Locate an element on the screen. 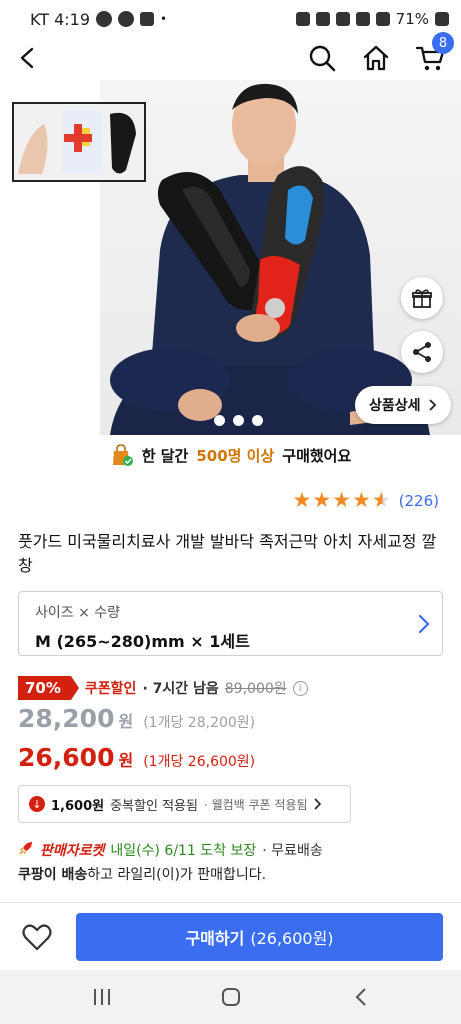 This screenshot has height=1024, width=461. back-arrow-icon is located at coordinates (27, 58).